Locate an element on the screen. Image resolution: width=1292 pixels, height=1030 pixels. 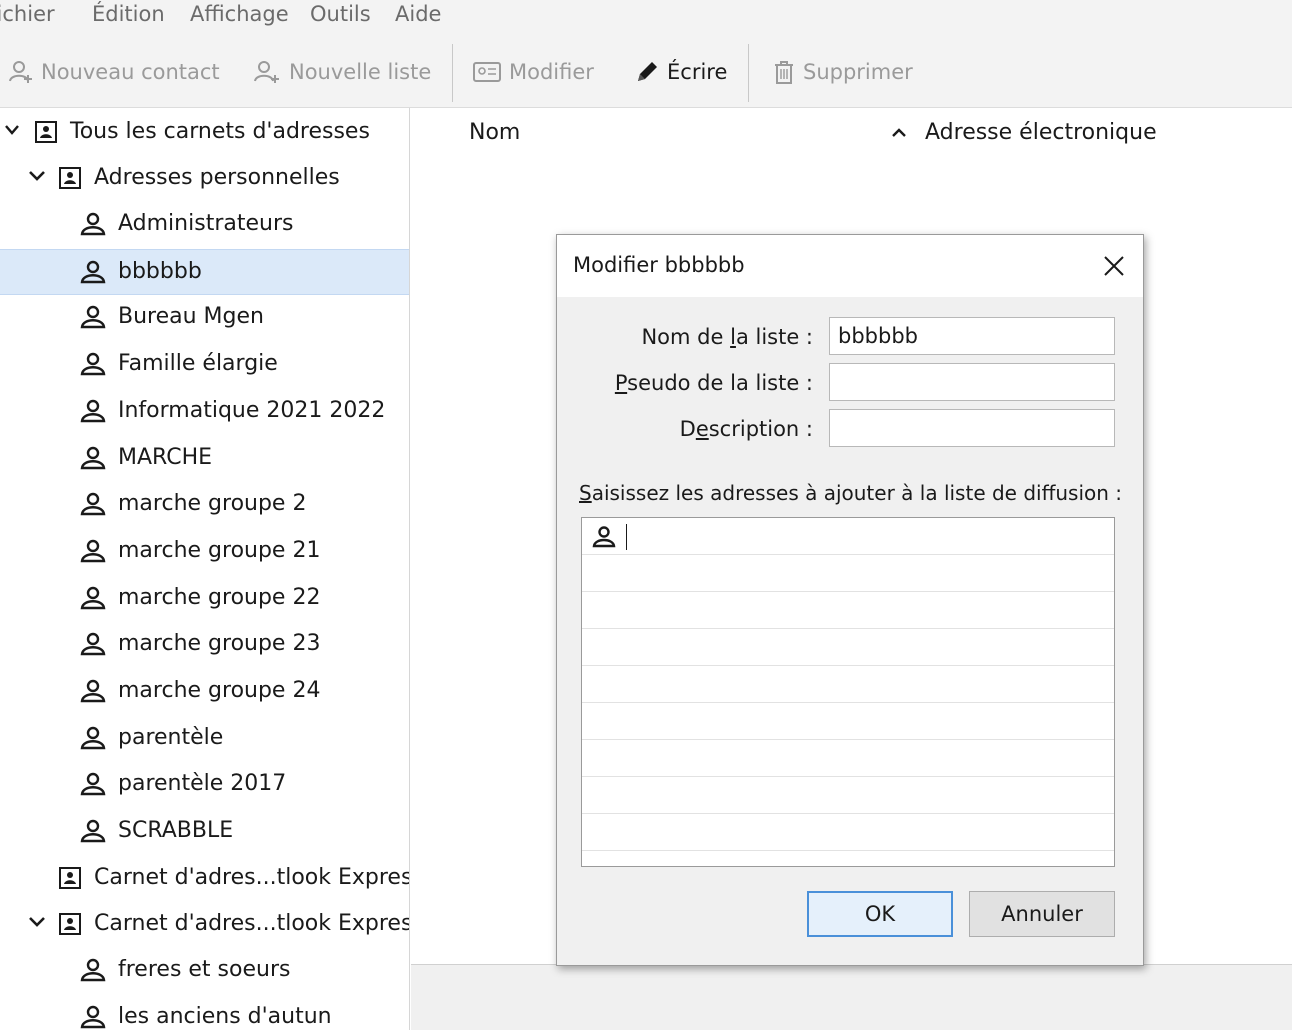
new-contact-button: Nouveau contact is located at coordinates (114, 72).